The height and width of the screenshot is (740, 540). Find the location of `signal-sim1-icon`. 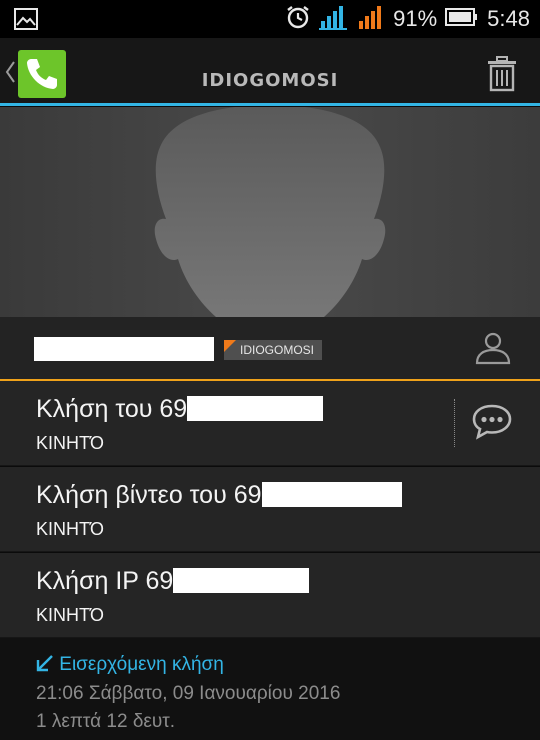

signal-sim1-icon is located at coordinates (334, 19).